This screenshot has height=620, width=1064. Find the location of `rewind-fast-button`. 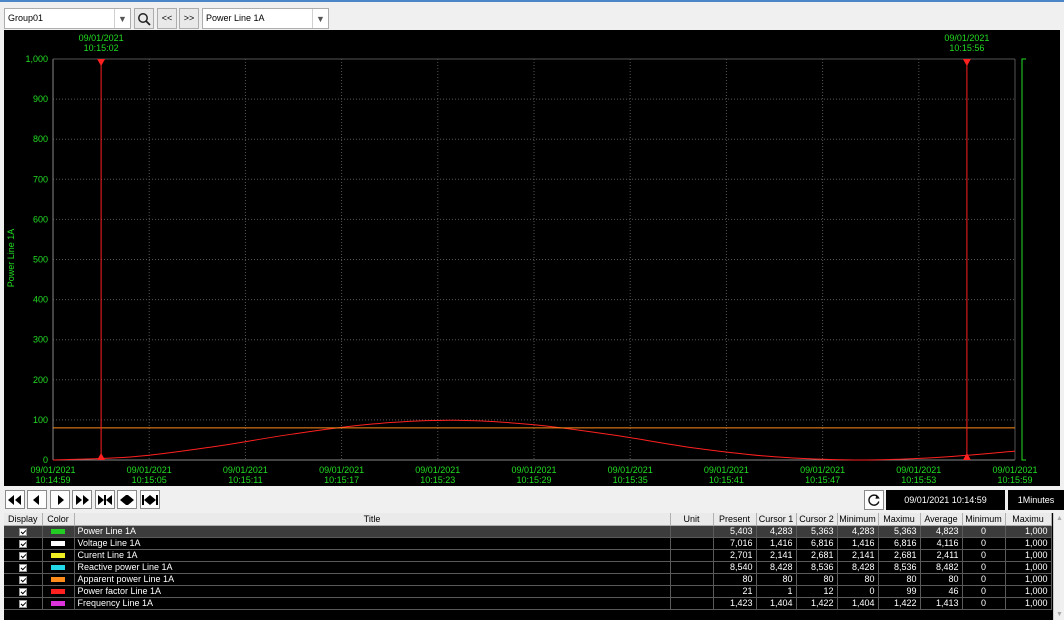

rewind-fast-button is located at coordinates (15, 499).